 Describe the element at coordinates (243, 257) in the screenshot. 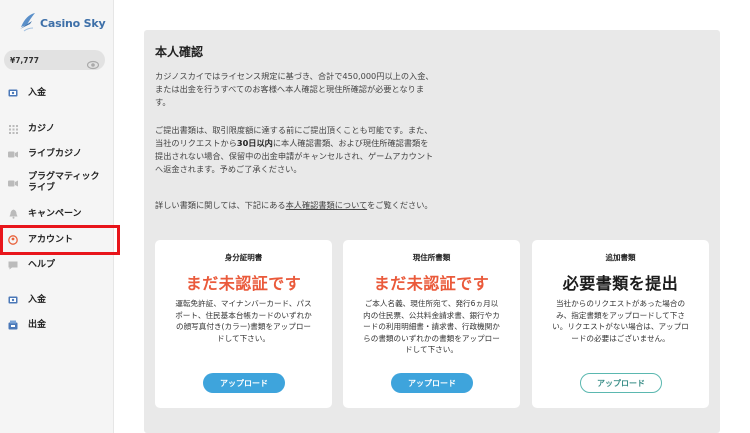

I see `card-heading: 身分証明書` at that location.